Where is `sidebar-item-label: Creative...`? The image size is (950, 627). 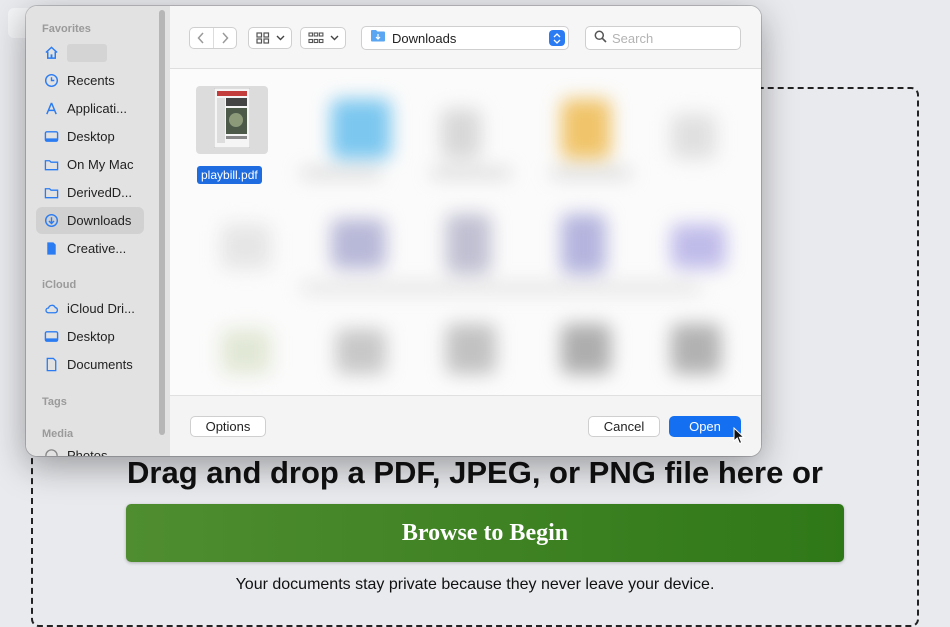 sidebar-item-label: Creative... is located at coordinates (97, 248).